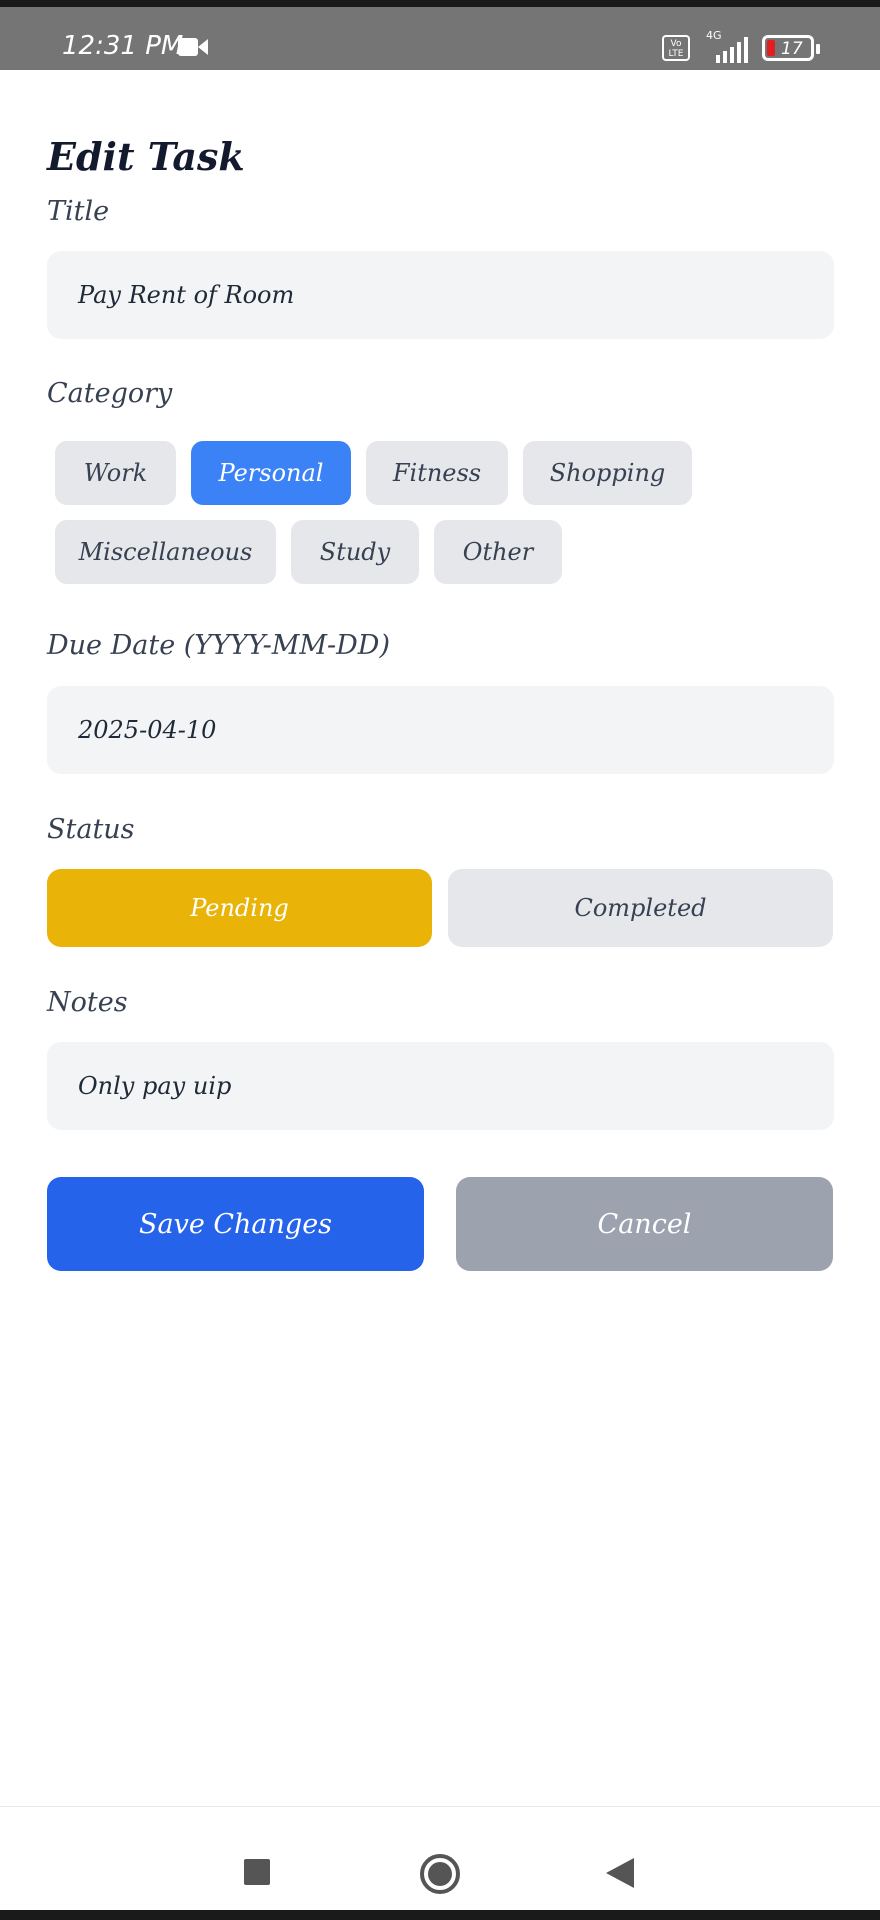 The height and width of the screenshot is (1920, 880). What do you see at coordinates (110, 393) in the screenshot?
I see `category-label: Category` at bounding box center [110, 393].